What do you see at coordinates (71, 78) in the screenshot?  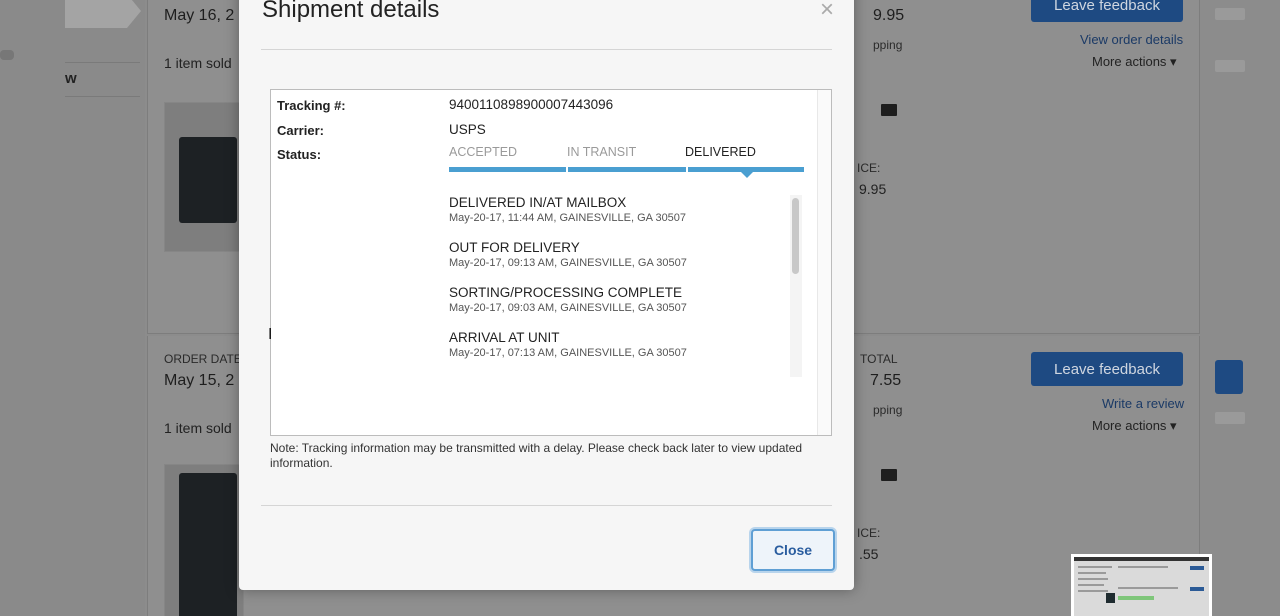 I see `nav-item: w` at bounding box center [71, 78].